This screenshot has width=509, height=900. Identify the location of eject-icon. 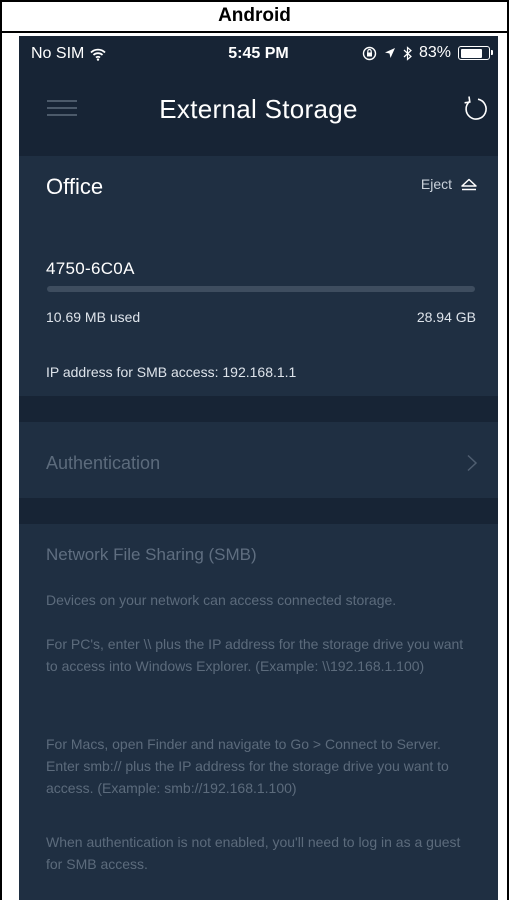
(469, 184).